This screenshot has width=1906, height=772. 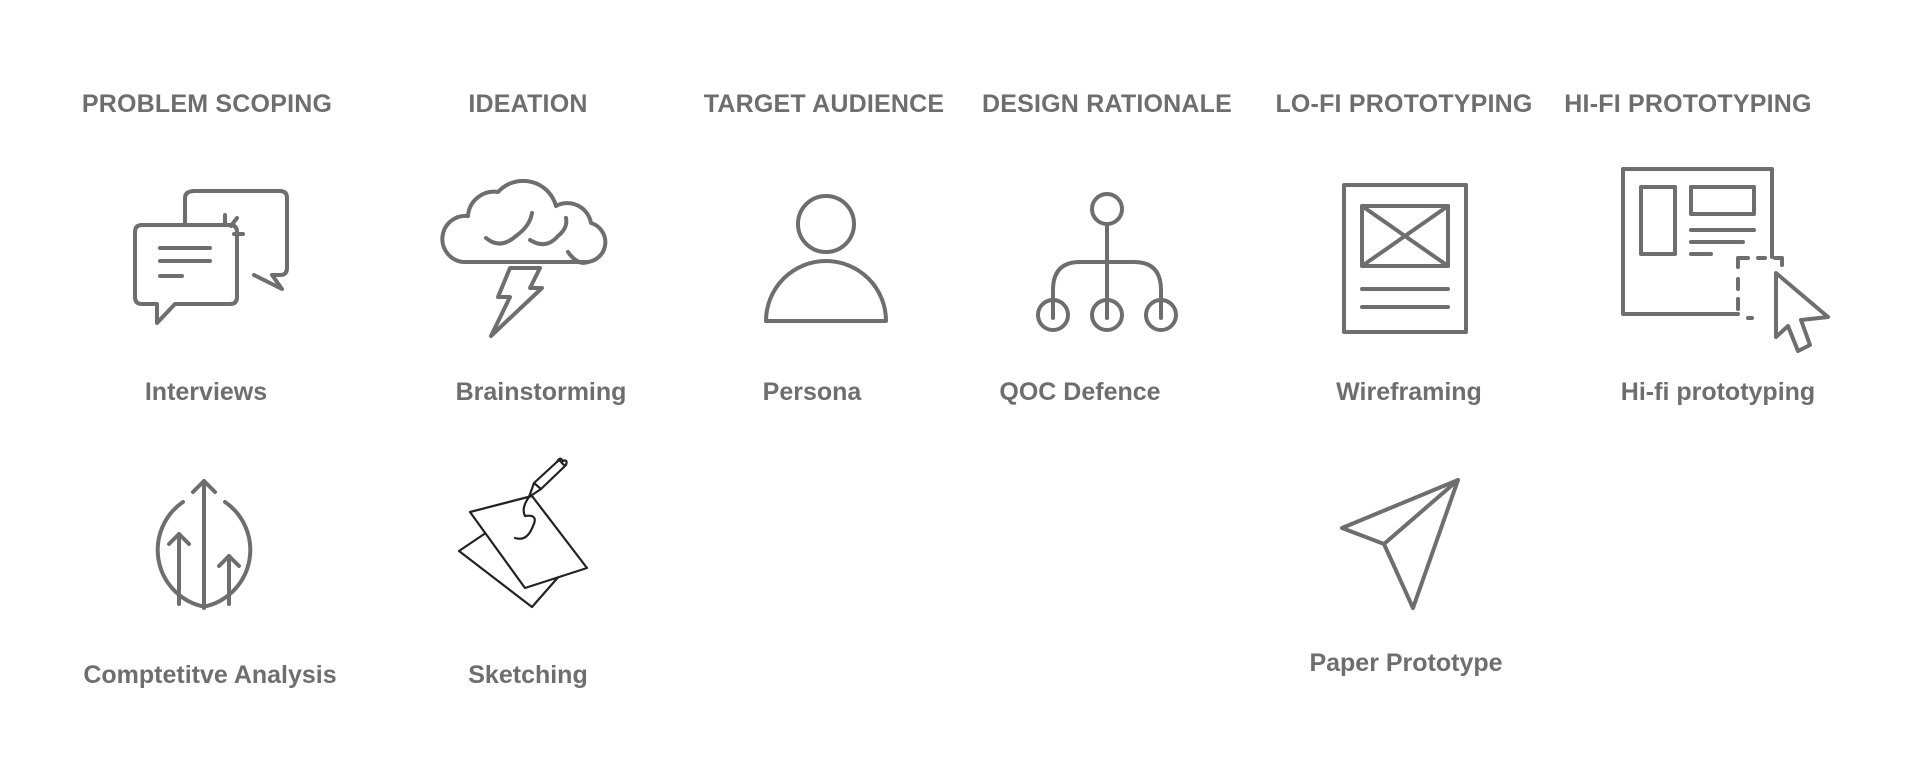 What do you see at coordinates (1409, 392) in the screenshot?
I see `label-wireframing: Wireframing` at bounding box center [1409, 392].